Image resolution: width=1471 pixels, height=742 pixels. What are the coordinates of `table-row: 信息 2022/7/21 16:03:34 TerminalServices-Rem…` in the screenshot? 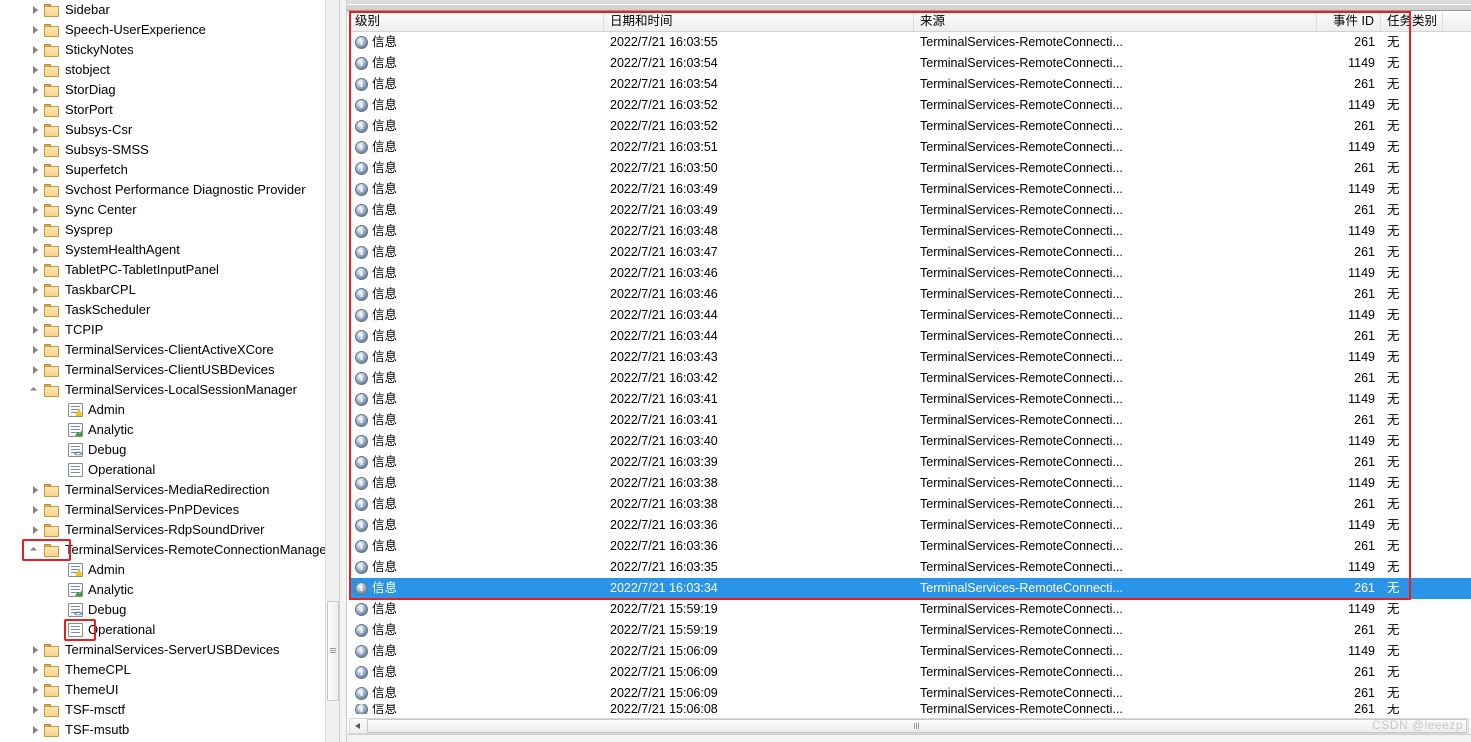 It's located at (910, 588).